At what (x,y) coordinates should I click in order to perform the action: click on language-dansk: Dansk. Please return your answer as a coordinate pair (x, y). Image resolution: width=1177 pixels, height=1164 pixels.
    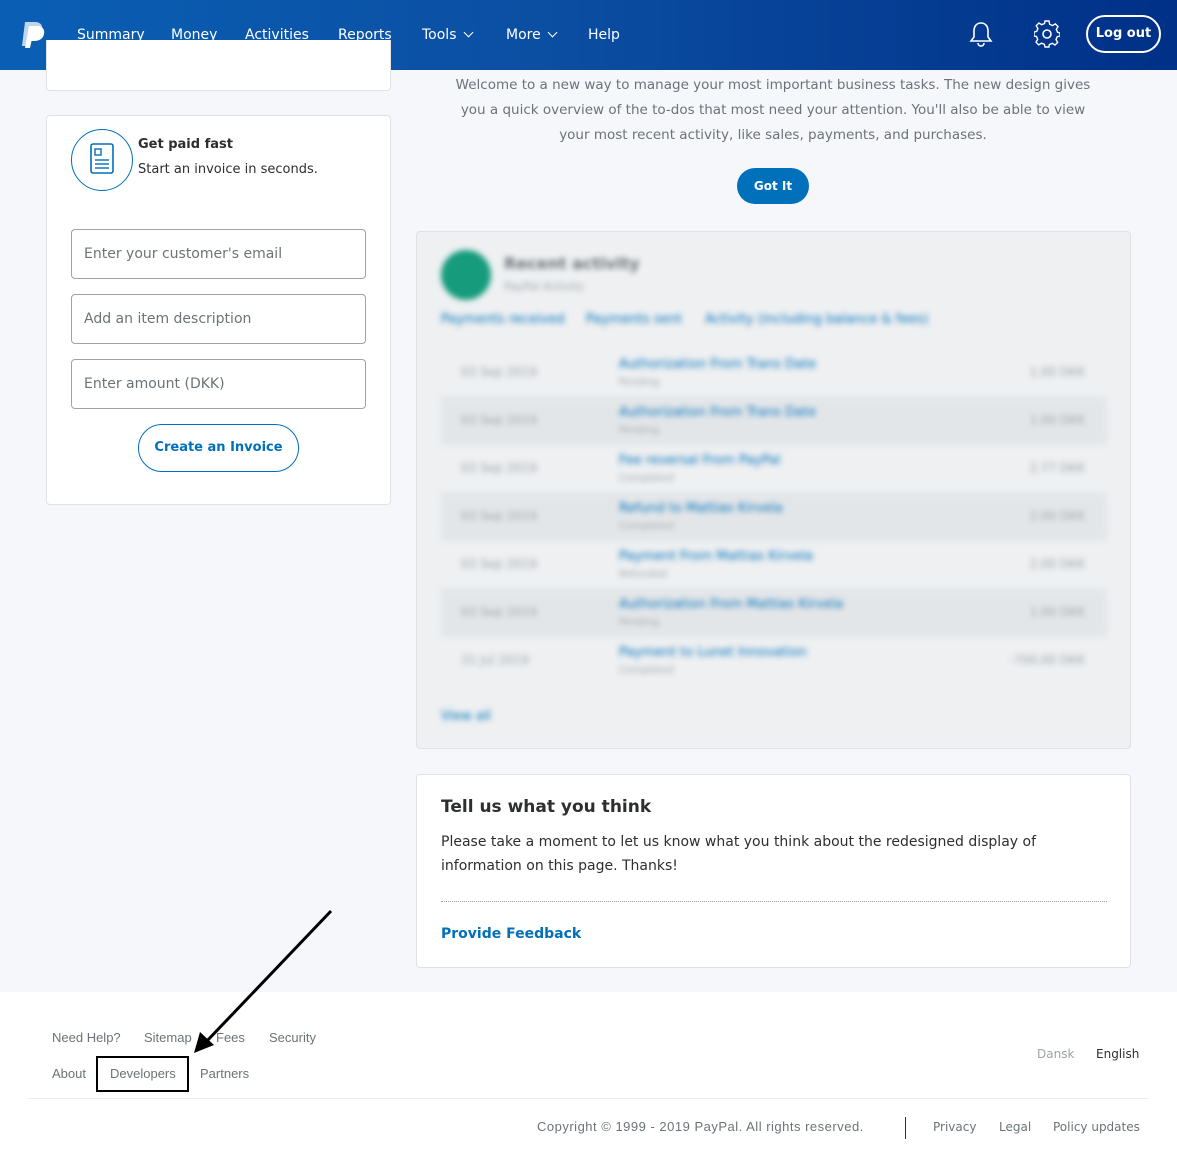
    Looking at the image, I should click on (1055, 1054).